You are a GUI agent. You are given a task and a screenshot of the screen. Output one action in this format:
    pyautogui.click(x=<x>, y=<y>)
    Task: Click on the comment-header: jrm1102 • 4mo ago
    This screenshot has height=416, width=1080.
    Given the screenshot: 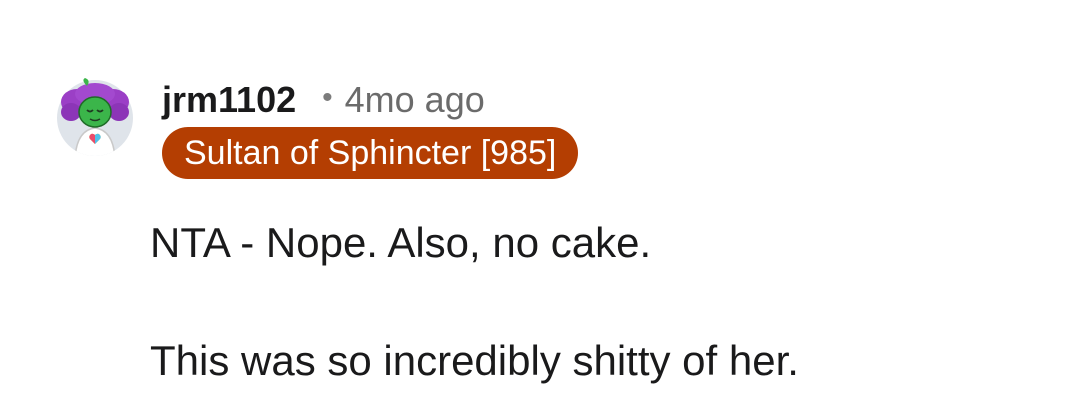 What is the action you would take?
    pyautogui.click(x=323, y=100)
    